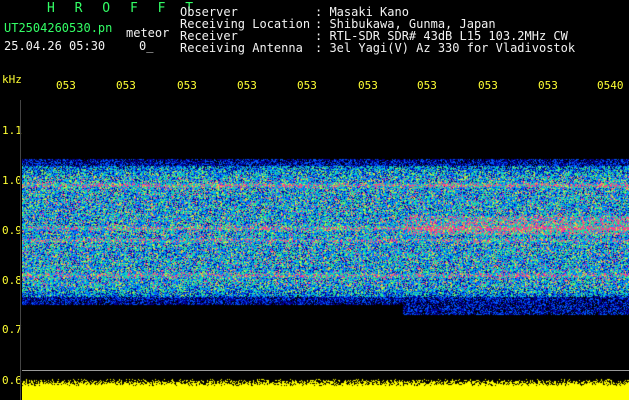  I want to click on y-tick: 0.6, so click(12, 380).